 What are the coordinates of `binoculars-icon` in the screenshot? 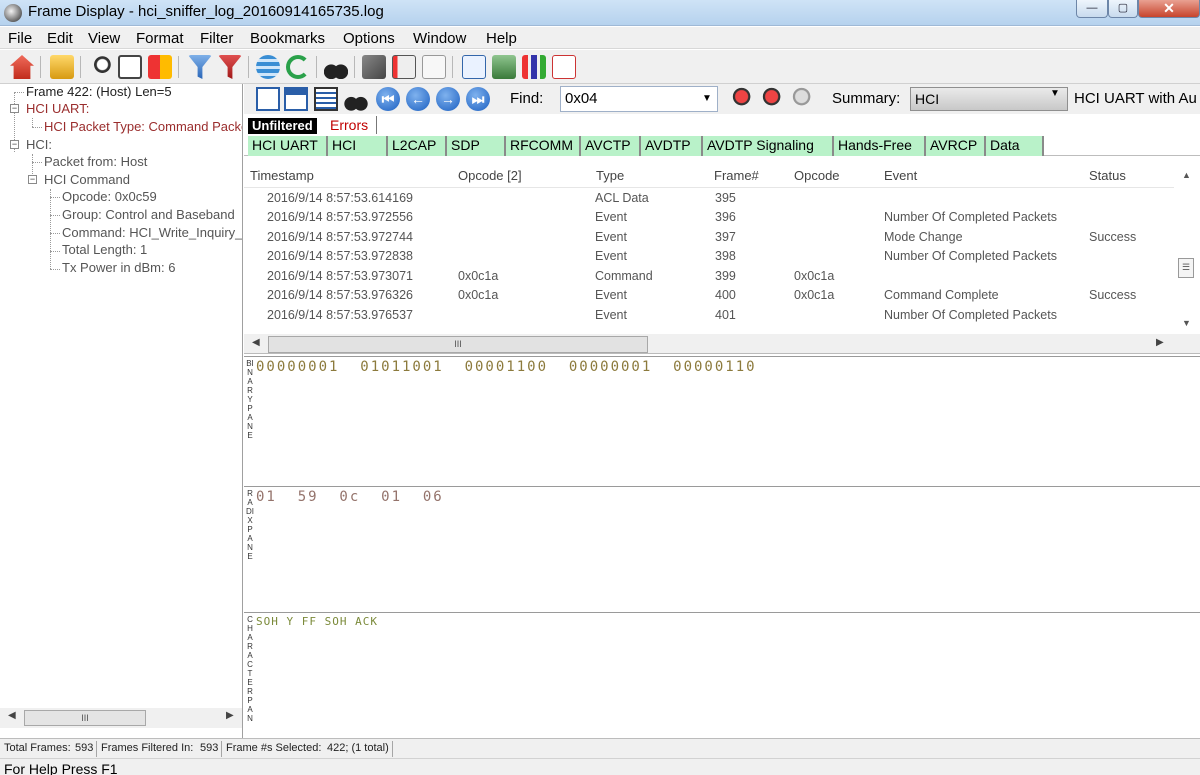 It's located at (336, 67).